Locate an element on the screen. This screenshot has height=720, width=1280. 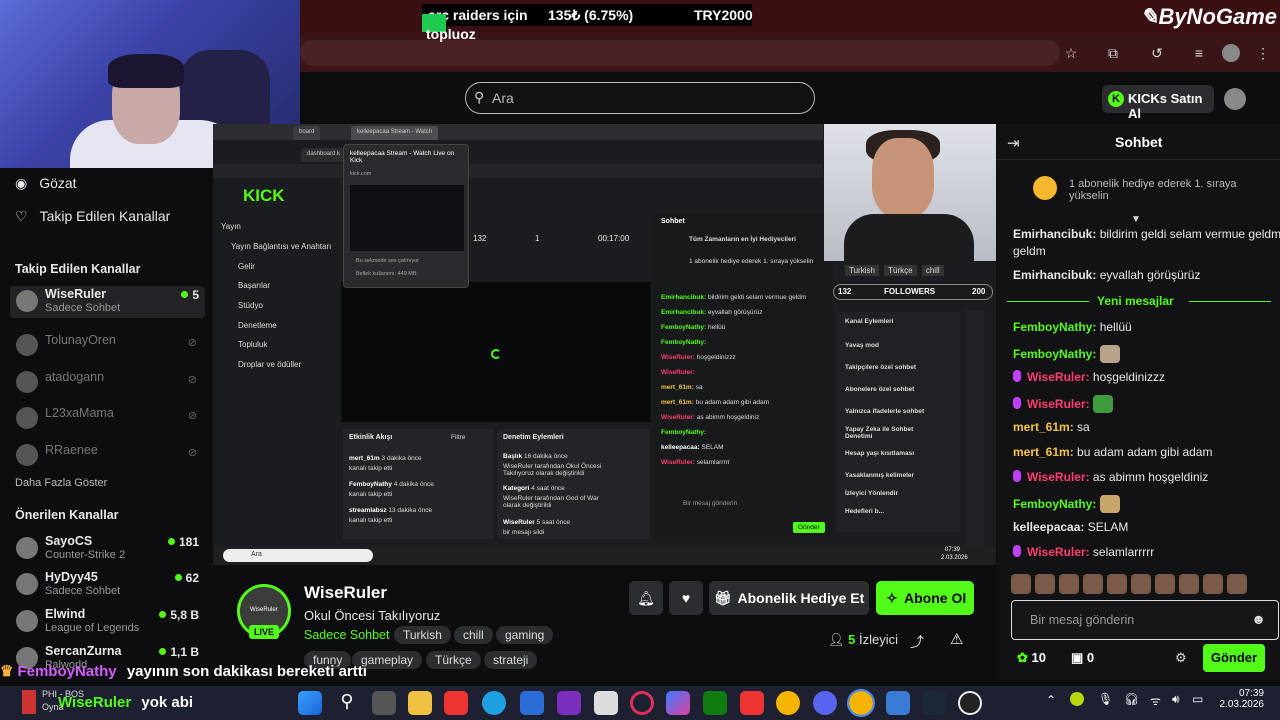
tray-app-icon is located at coordinates (1077, 699).